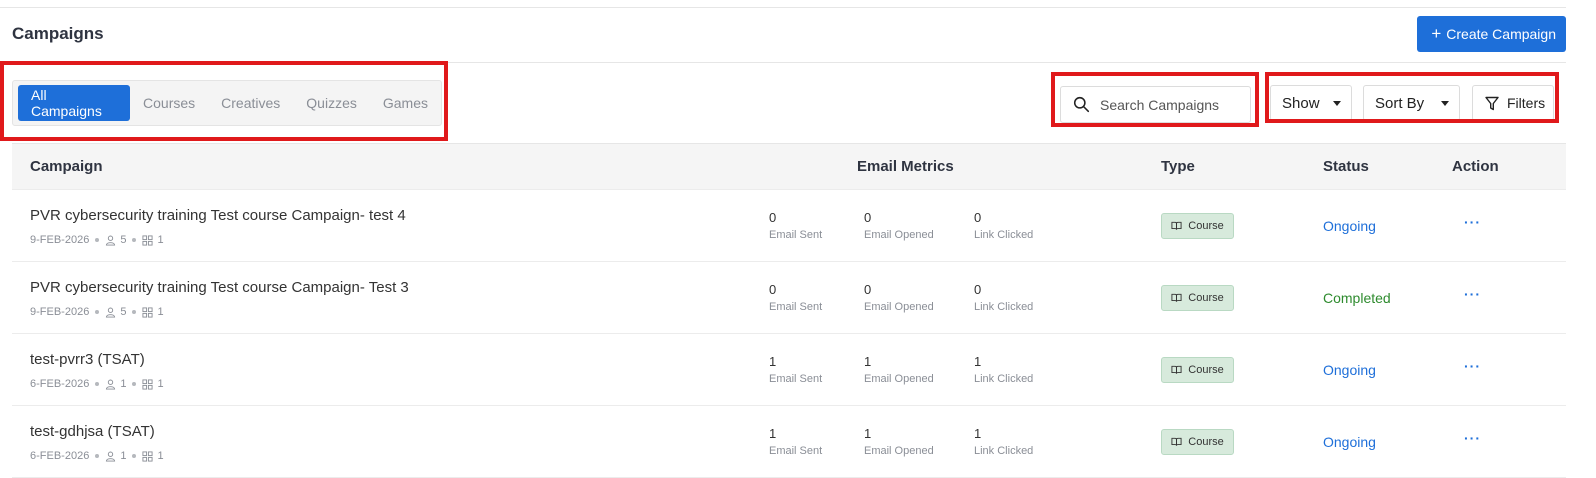  What do you see at coordinates (789, 34) in the screenshot?
I see `page-header: Campaigns + Create Campaign` at bounding box center [789, 34].